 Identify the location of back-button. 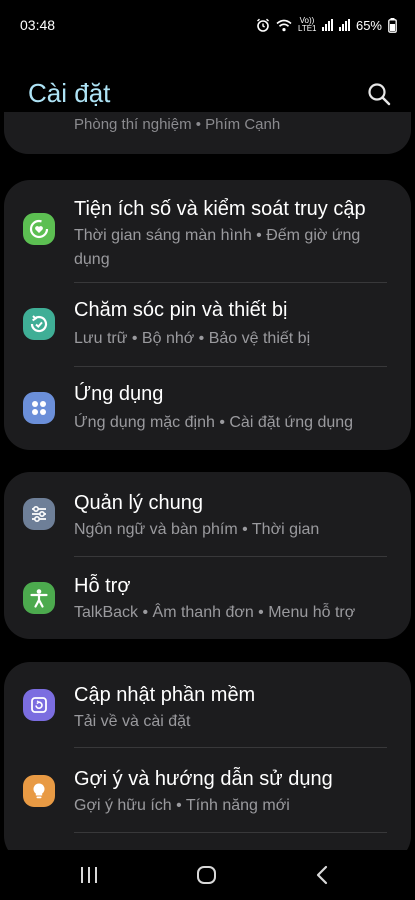
(323, 875).